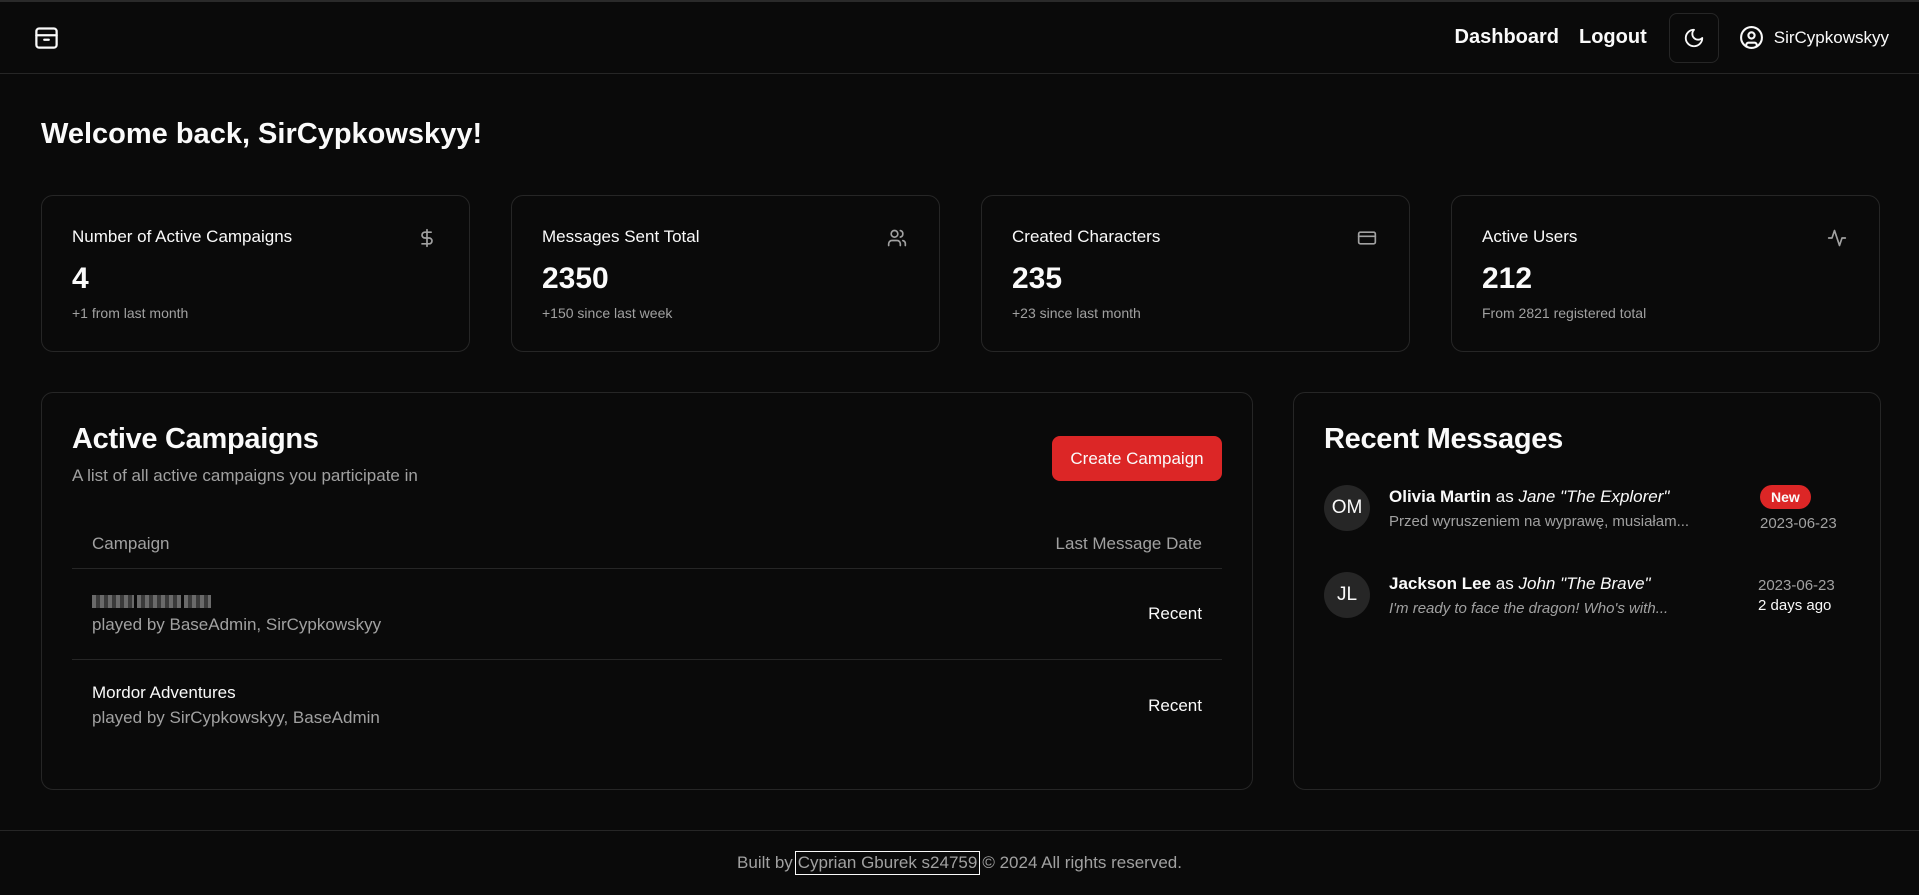 The width and height of the screenshot is (1919, 895). Describe the element at coordinates (237, 624) in the screenshot. I see `campaign-players: played by BaseAdmin, SirCypkowskyy` at that location.